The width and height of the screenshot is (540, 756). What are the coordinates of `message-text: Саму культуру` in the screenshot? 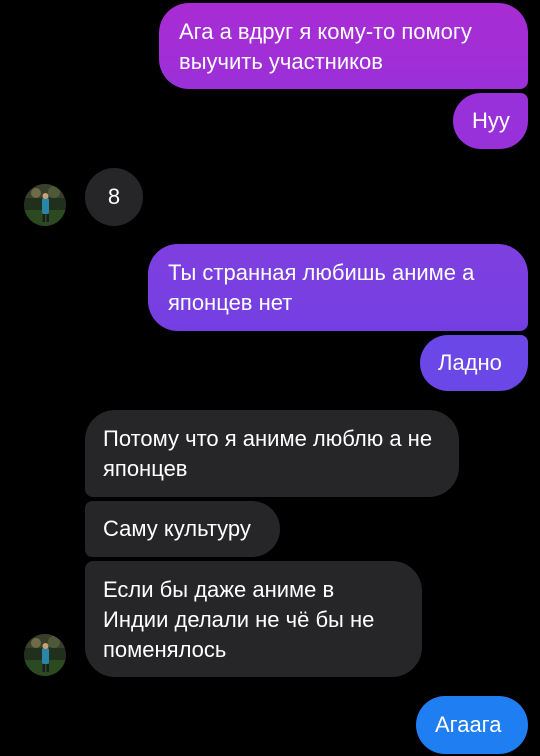 It's located at (177, 528).